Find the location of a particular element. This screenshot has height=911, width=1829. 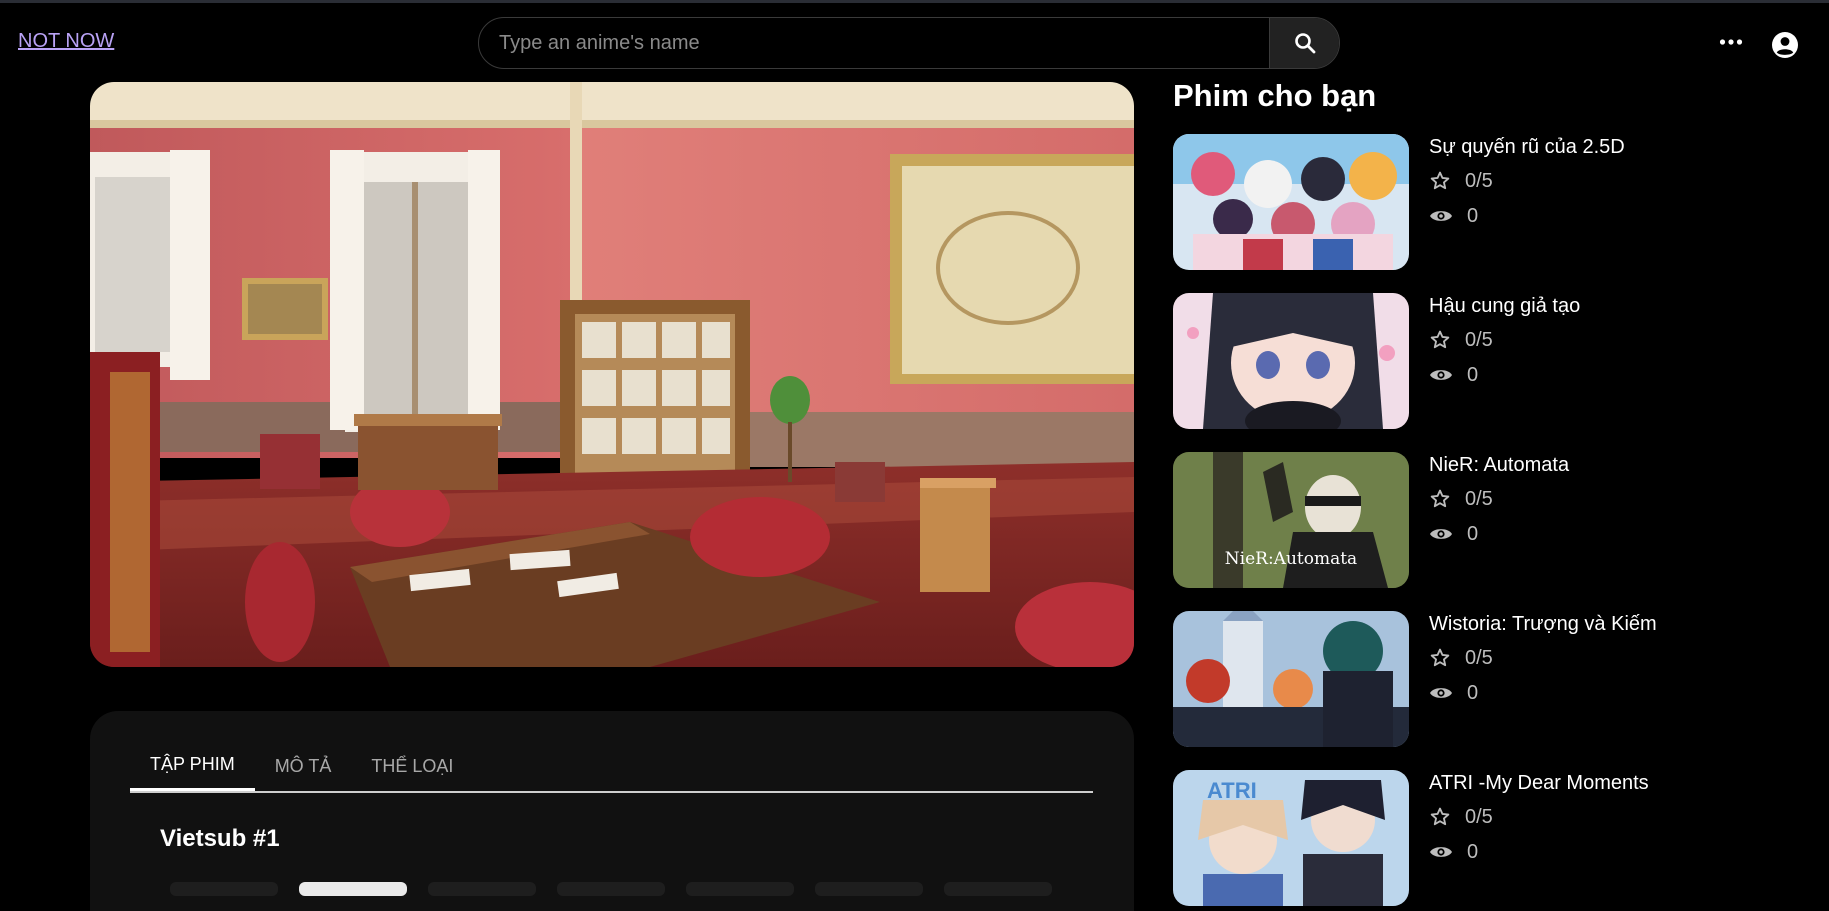

tab-episodes: TẬP PHIM is located at coordinates (192, 766).